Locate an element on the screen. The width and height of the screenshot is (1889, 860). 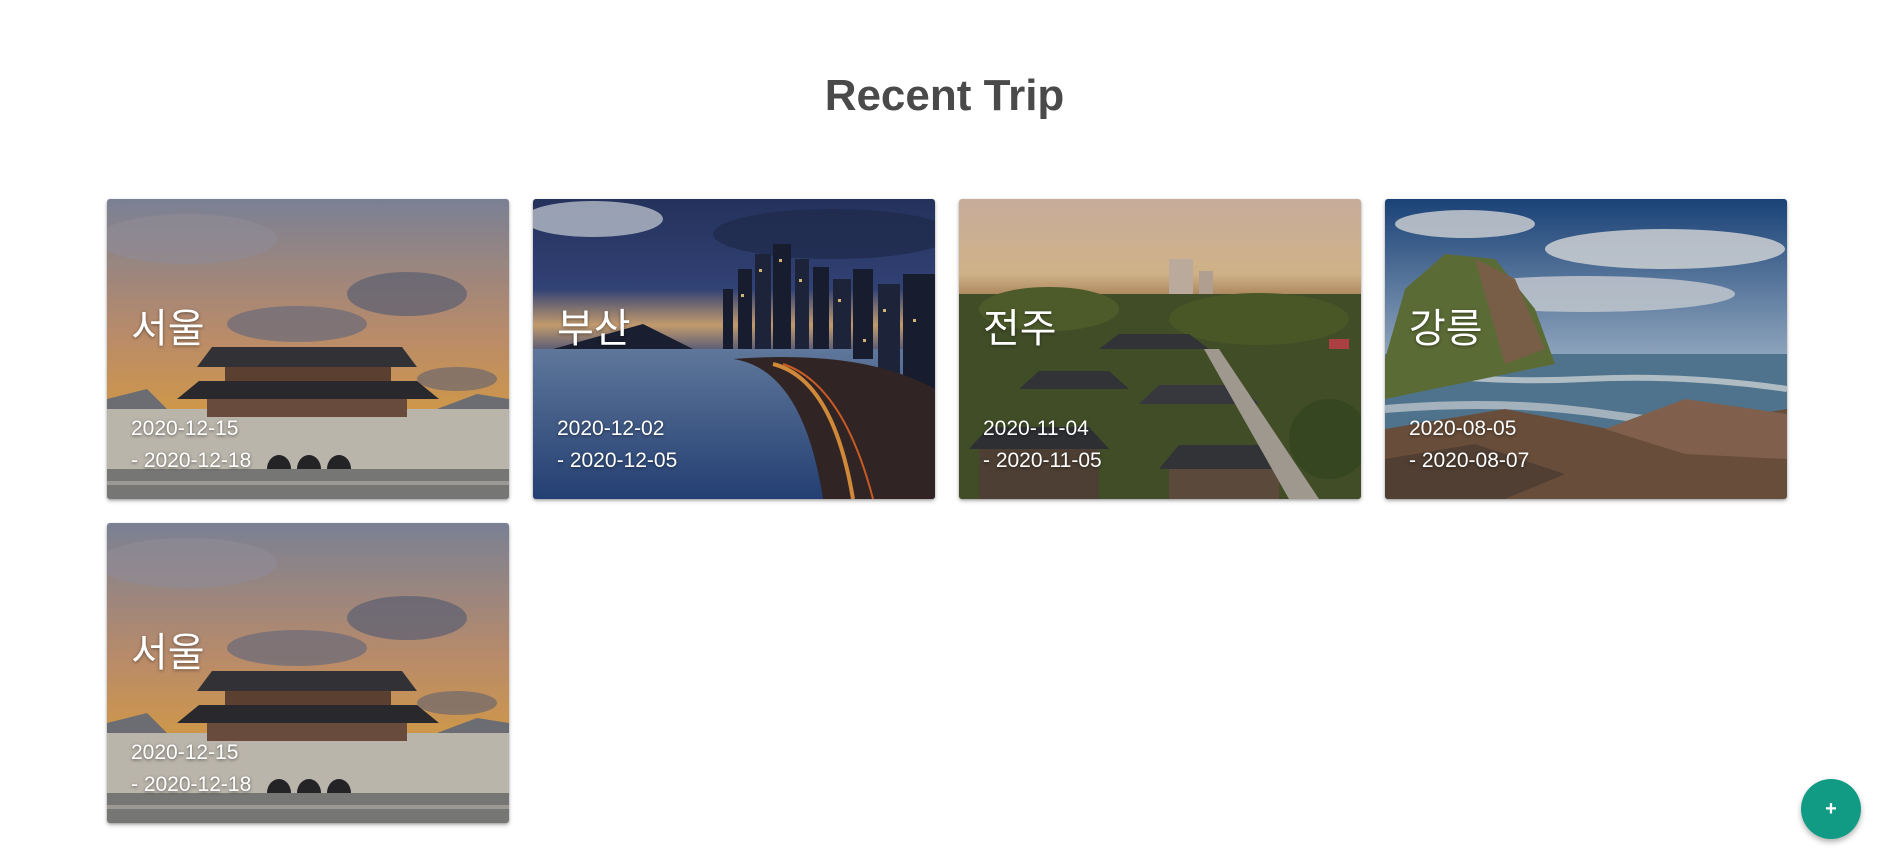
trip-end-date: - 2020-12-05 is located at coordinates (617, 460).